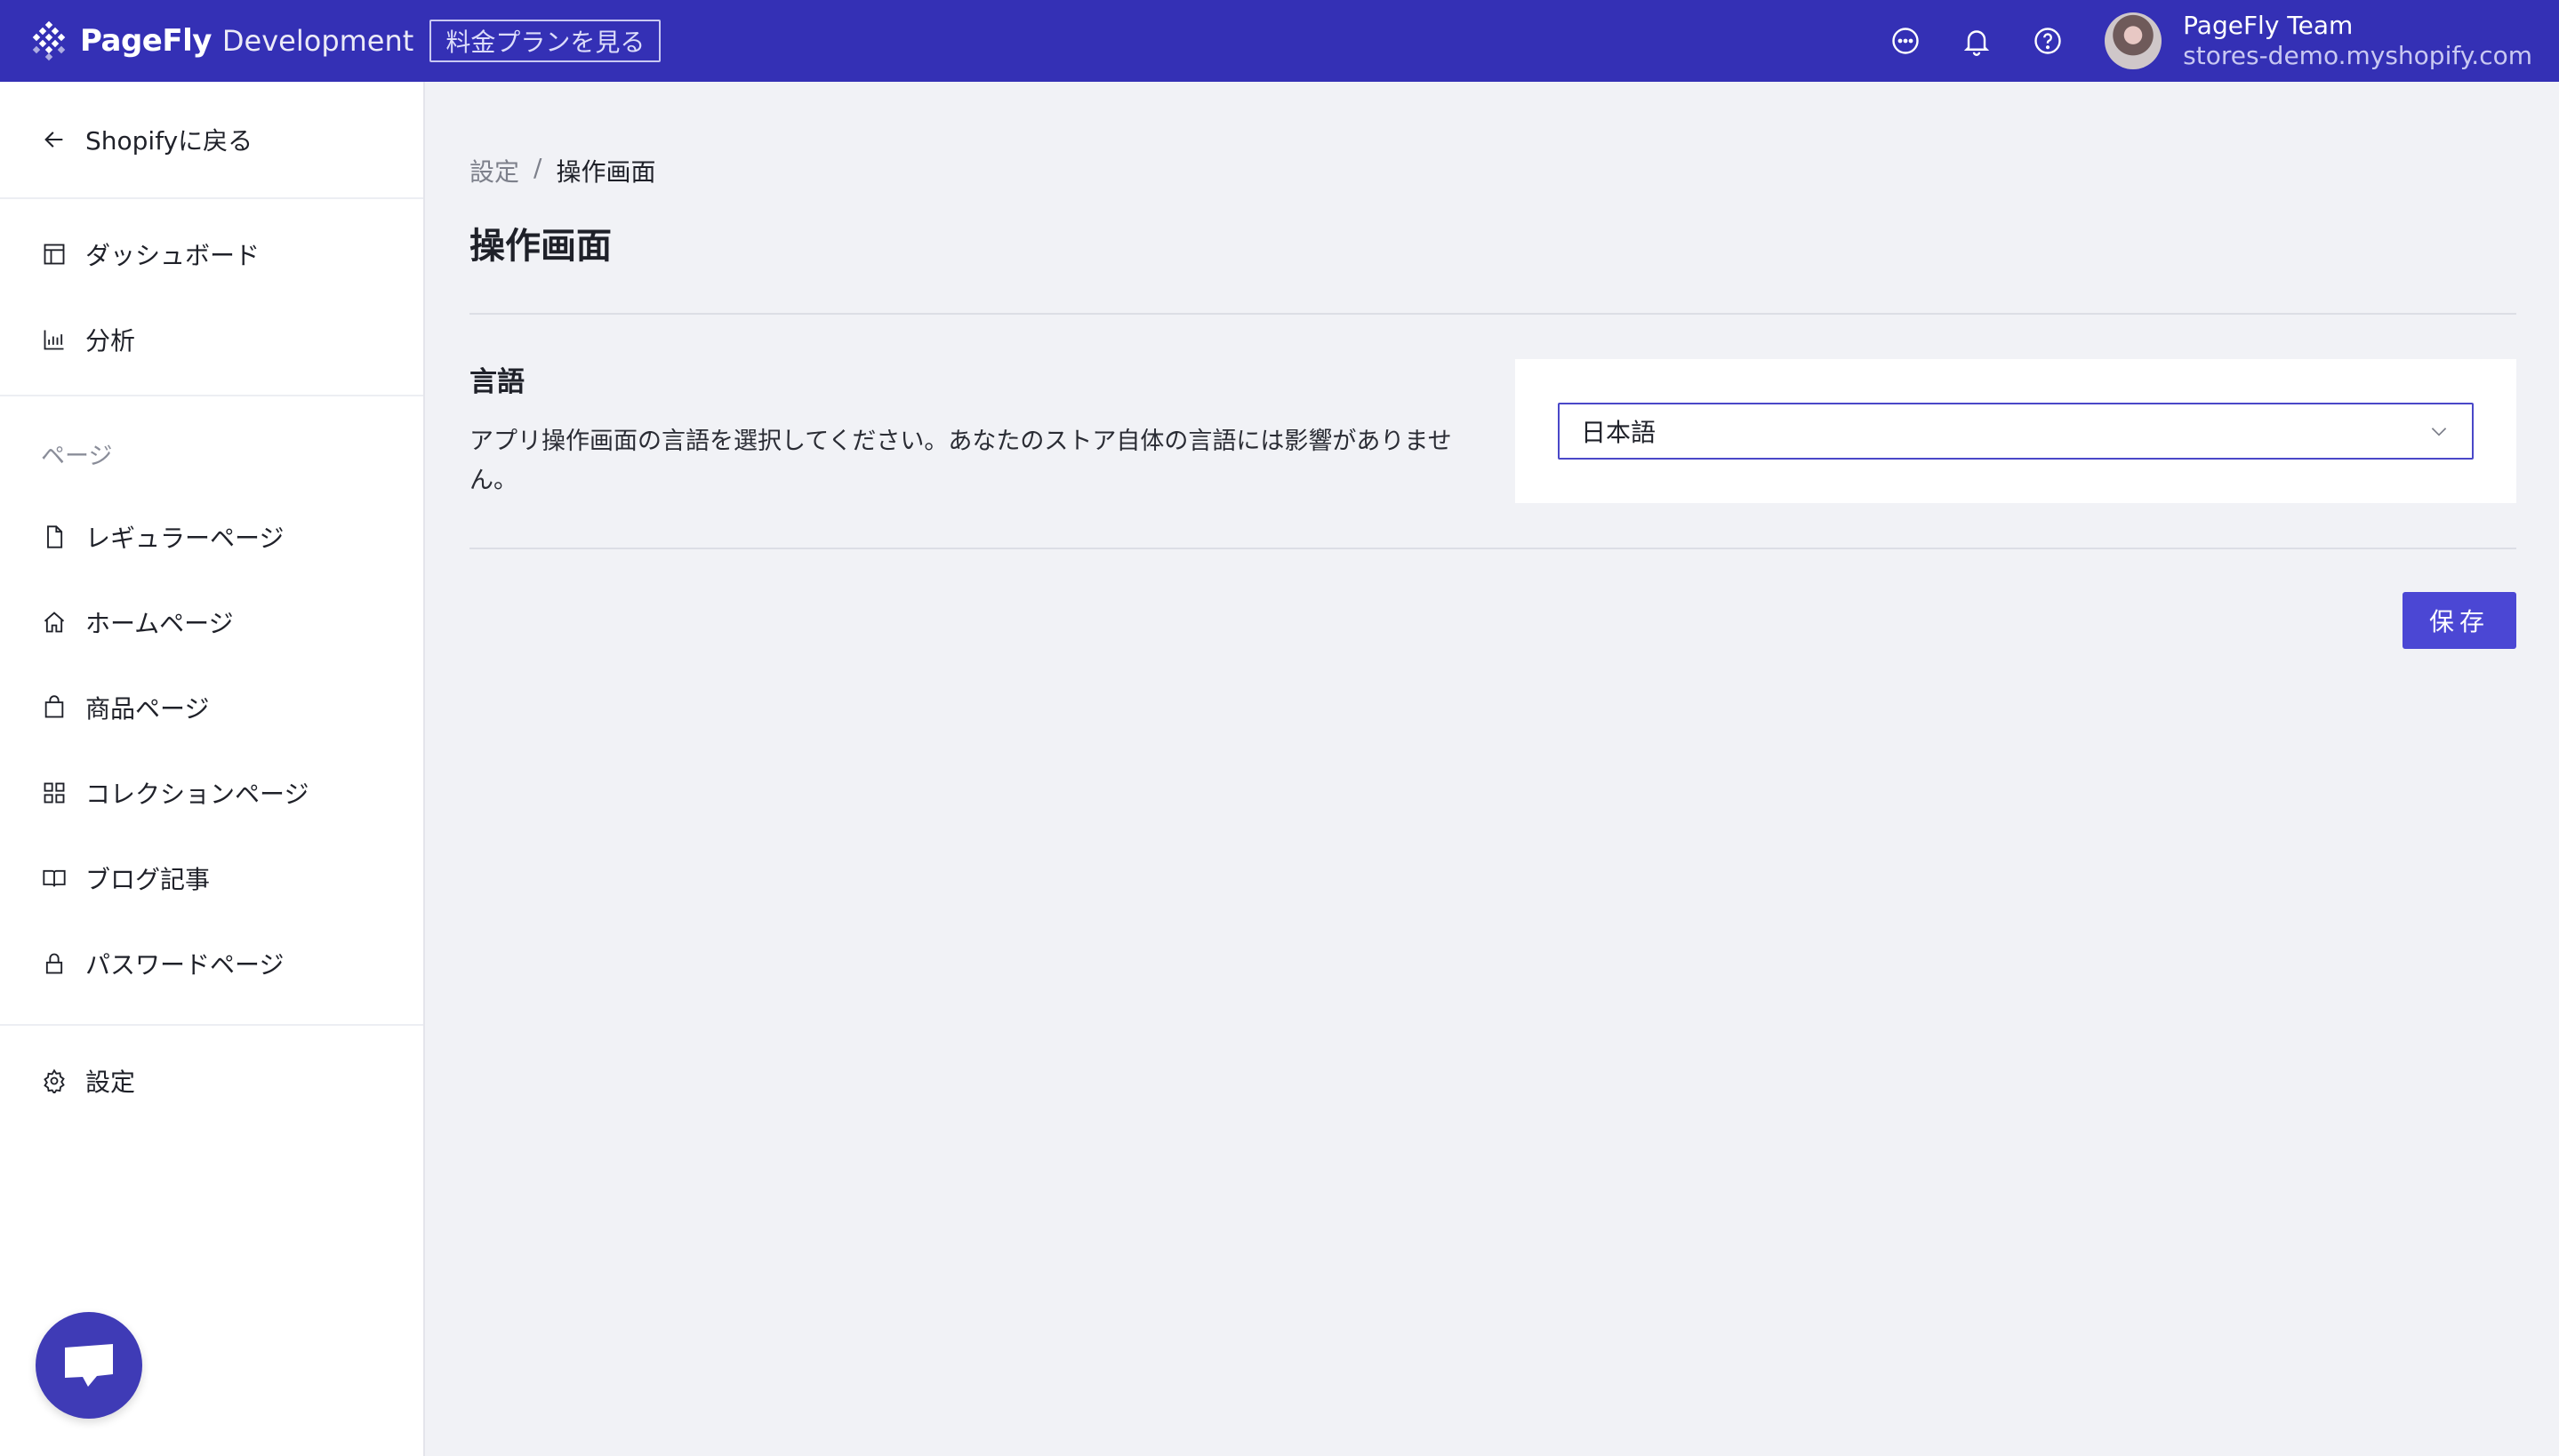  What do you see at coordinates (1492, 170) in the screenshot?
I see `breadcrumb: 設定 / 操作画面` at bounding box center [1492, 170].